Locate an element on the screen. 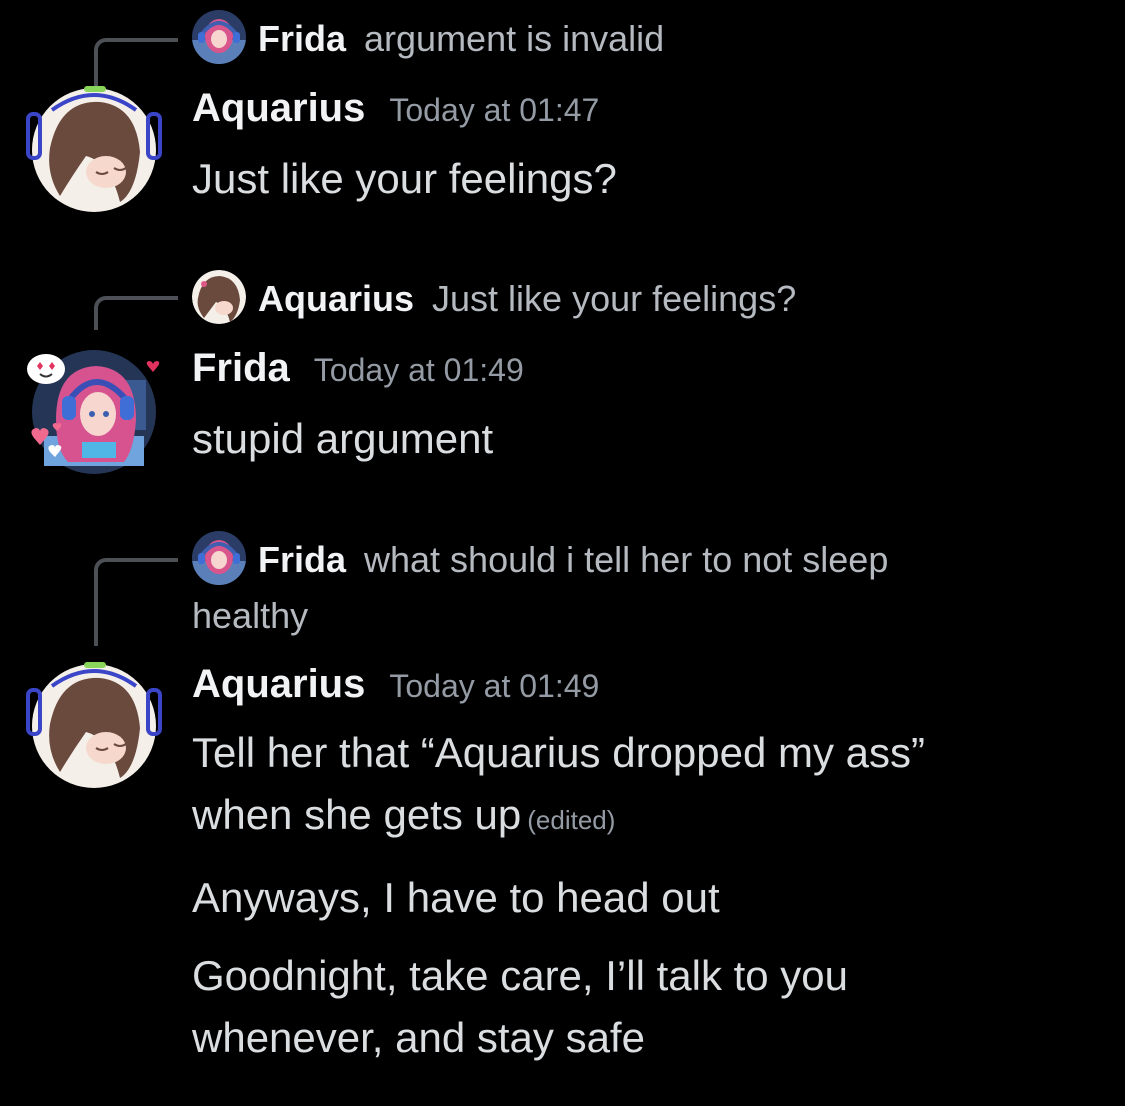 The height and width of the screenshot is (1106, 1125). reply-author: Aquarius is located at coordinates (336, 298).